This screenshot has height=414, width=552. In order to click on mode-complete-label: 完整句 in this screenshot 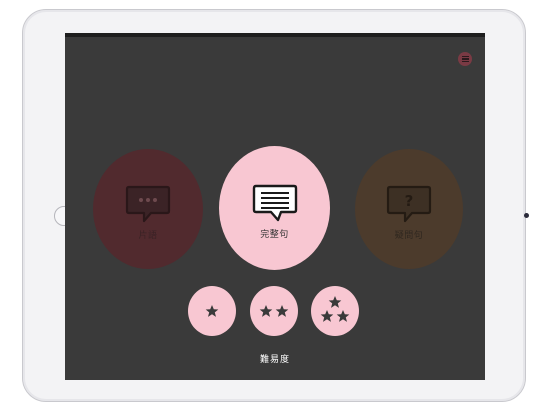, I will do `click(274, 234)`.